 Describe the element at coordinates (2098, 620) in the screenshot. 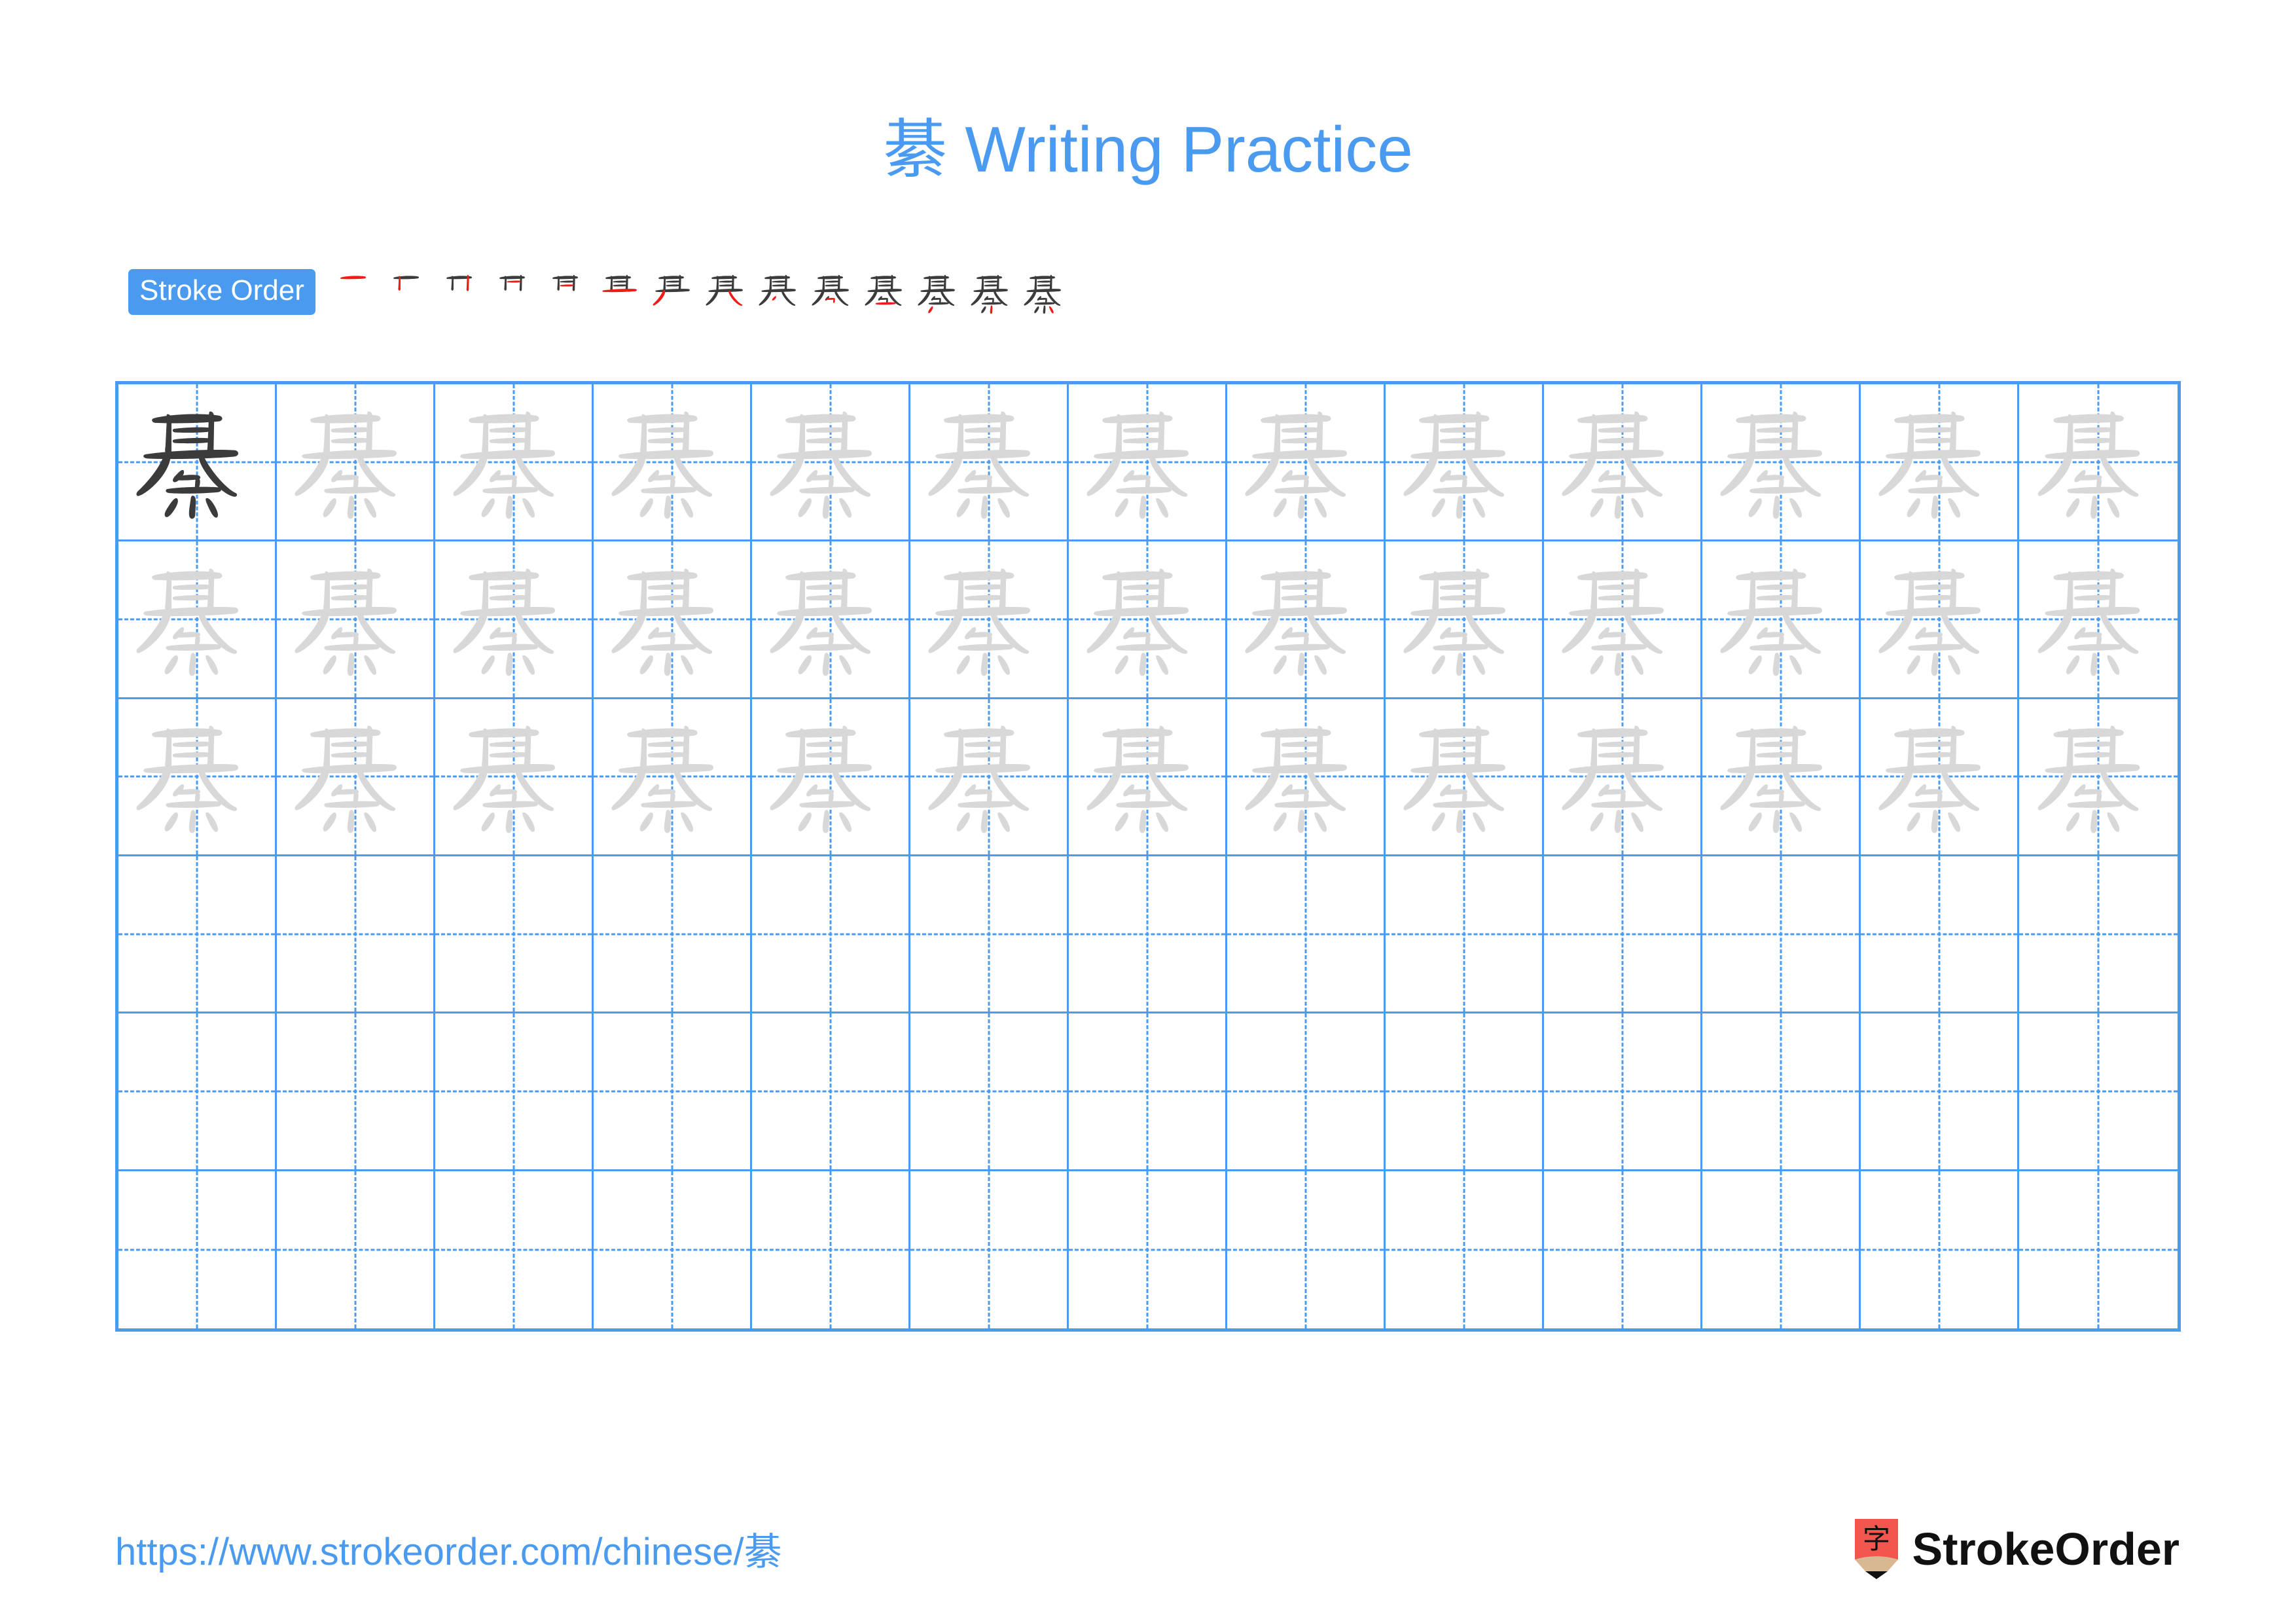

I see `practice-cell-r2-c13` at that location.